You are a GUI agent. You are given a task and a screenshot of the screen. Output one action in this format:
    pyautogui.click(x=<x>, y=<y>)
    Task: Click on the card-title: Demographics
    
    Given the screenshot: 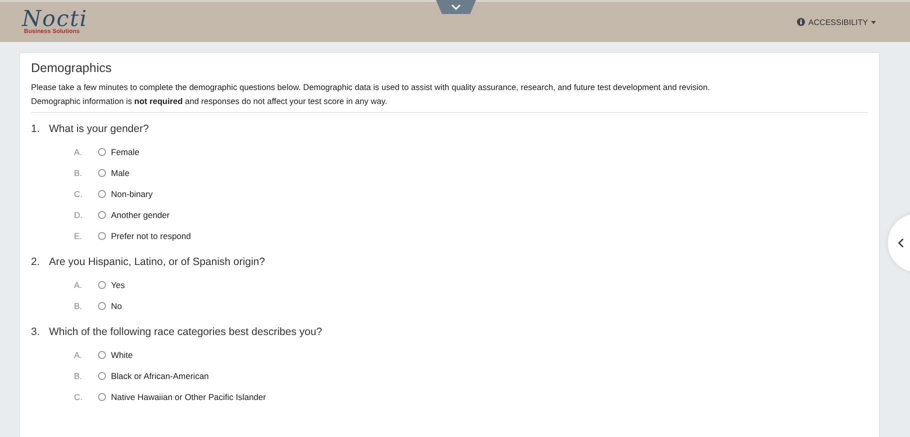 What is the action you would take?
    pyautogui.click(x=72, y=68)
    